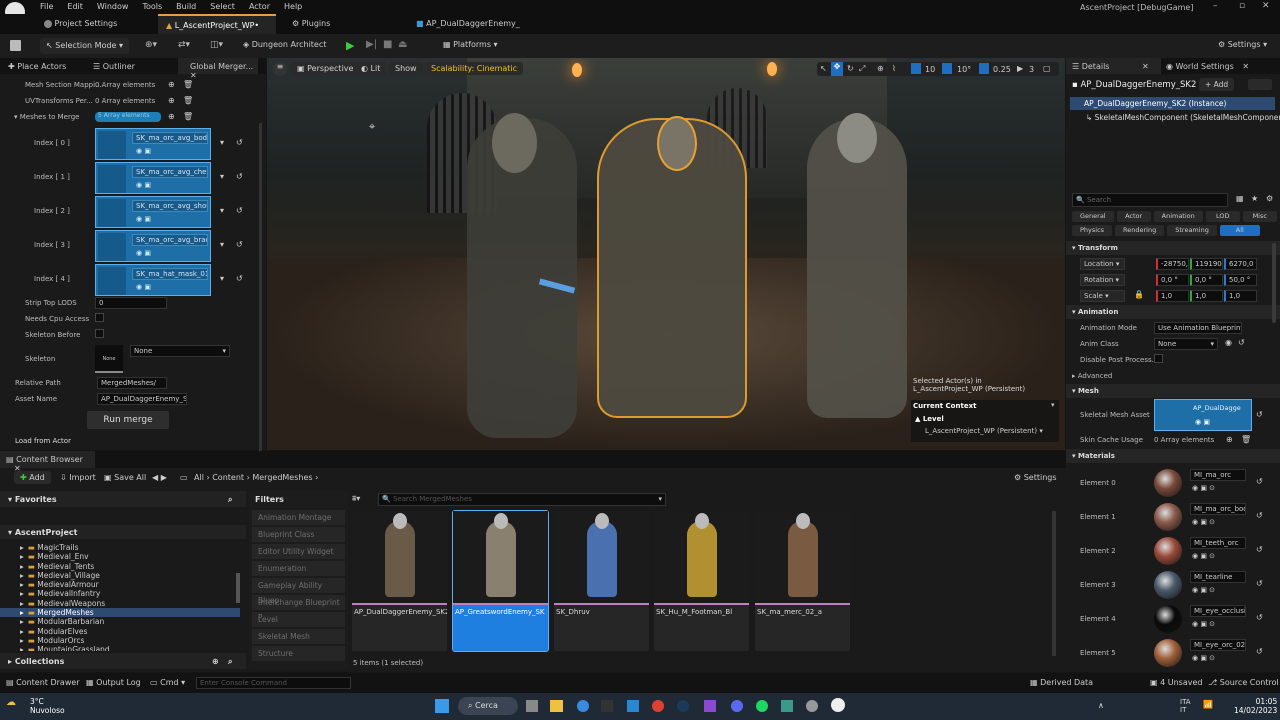 The height and width of the screenshot is (720, 1280). I want to click on cinematics-icon: ◫▾, so click(216, 45).